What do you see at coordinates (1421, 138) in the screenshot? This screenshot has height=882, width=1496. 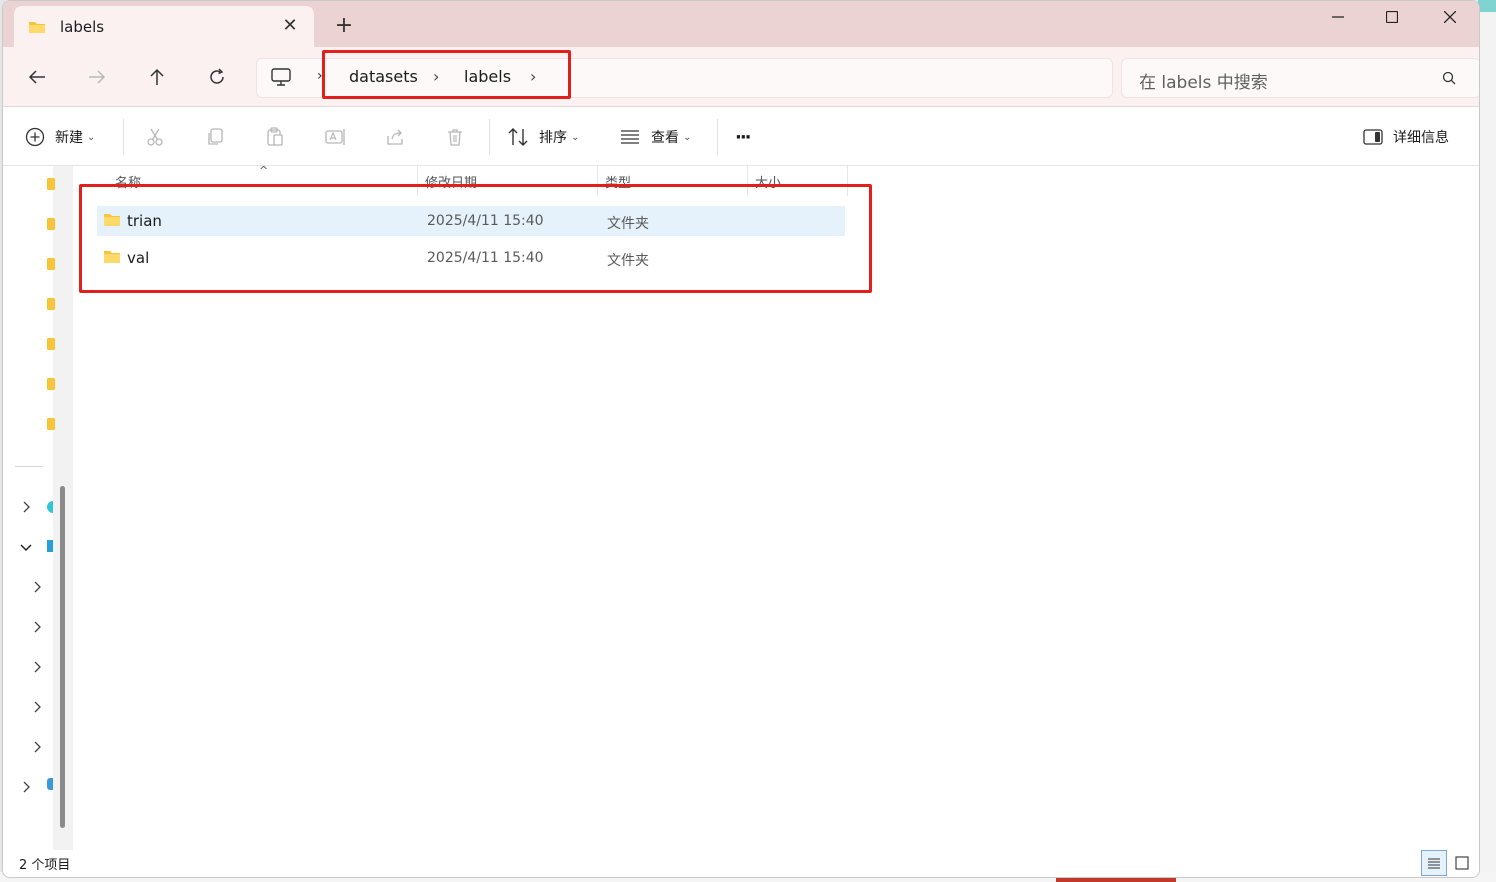 I see `details-label: 详细信息` at bounding box center [1421, 138].